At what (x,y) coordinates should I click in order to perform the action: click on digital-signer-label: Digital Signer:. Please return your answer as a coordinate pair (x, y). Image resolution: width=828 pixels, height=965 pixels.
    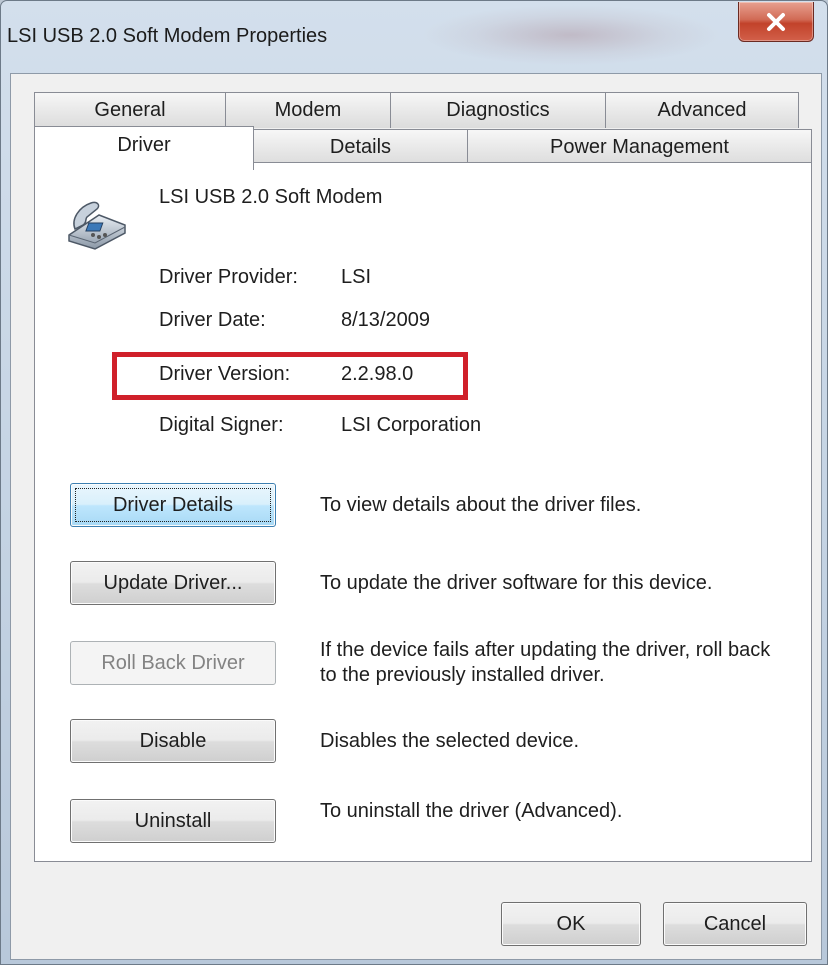
    Looking at the image, I should click on (221, 425).